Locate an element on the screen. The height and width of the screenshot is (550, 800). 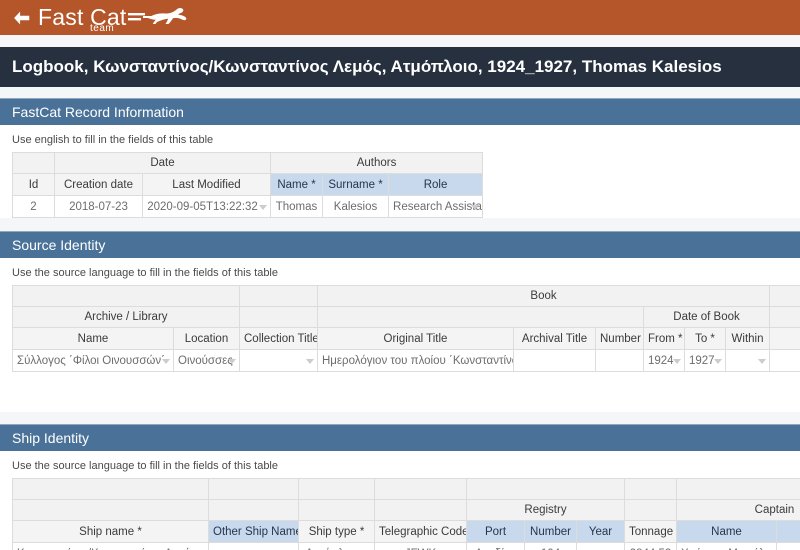
cell-date-from: 1924 is located at coordinates (664, 360).